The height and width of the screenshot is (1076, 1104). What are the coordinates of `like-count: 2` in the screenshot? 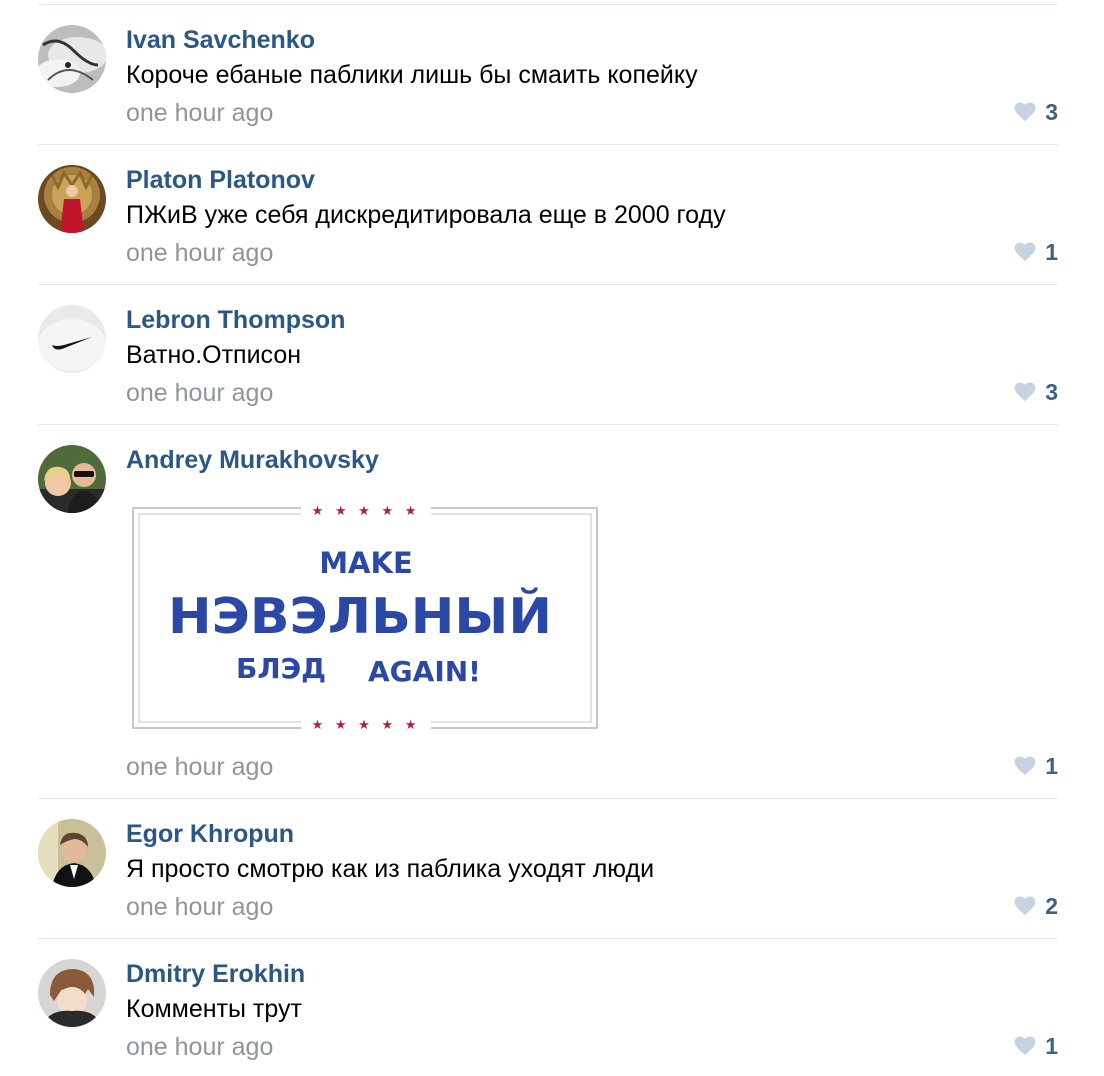 It's located at (1051, 906).